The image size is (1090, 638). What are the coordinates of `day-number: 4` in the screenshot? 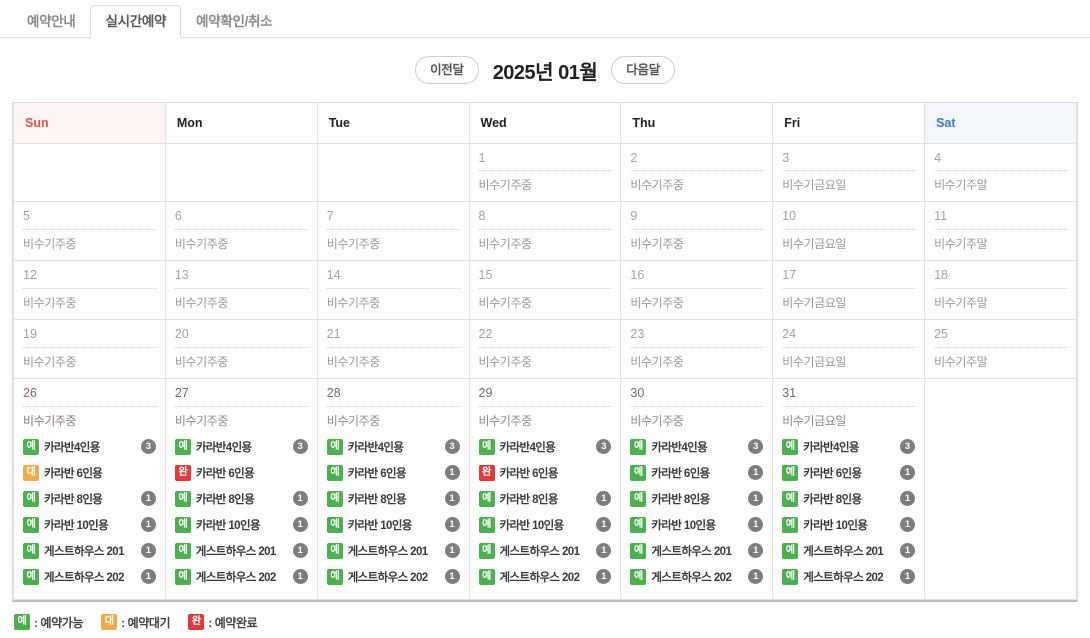 It's located at (1000, 161).